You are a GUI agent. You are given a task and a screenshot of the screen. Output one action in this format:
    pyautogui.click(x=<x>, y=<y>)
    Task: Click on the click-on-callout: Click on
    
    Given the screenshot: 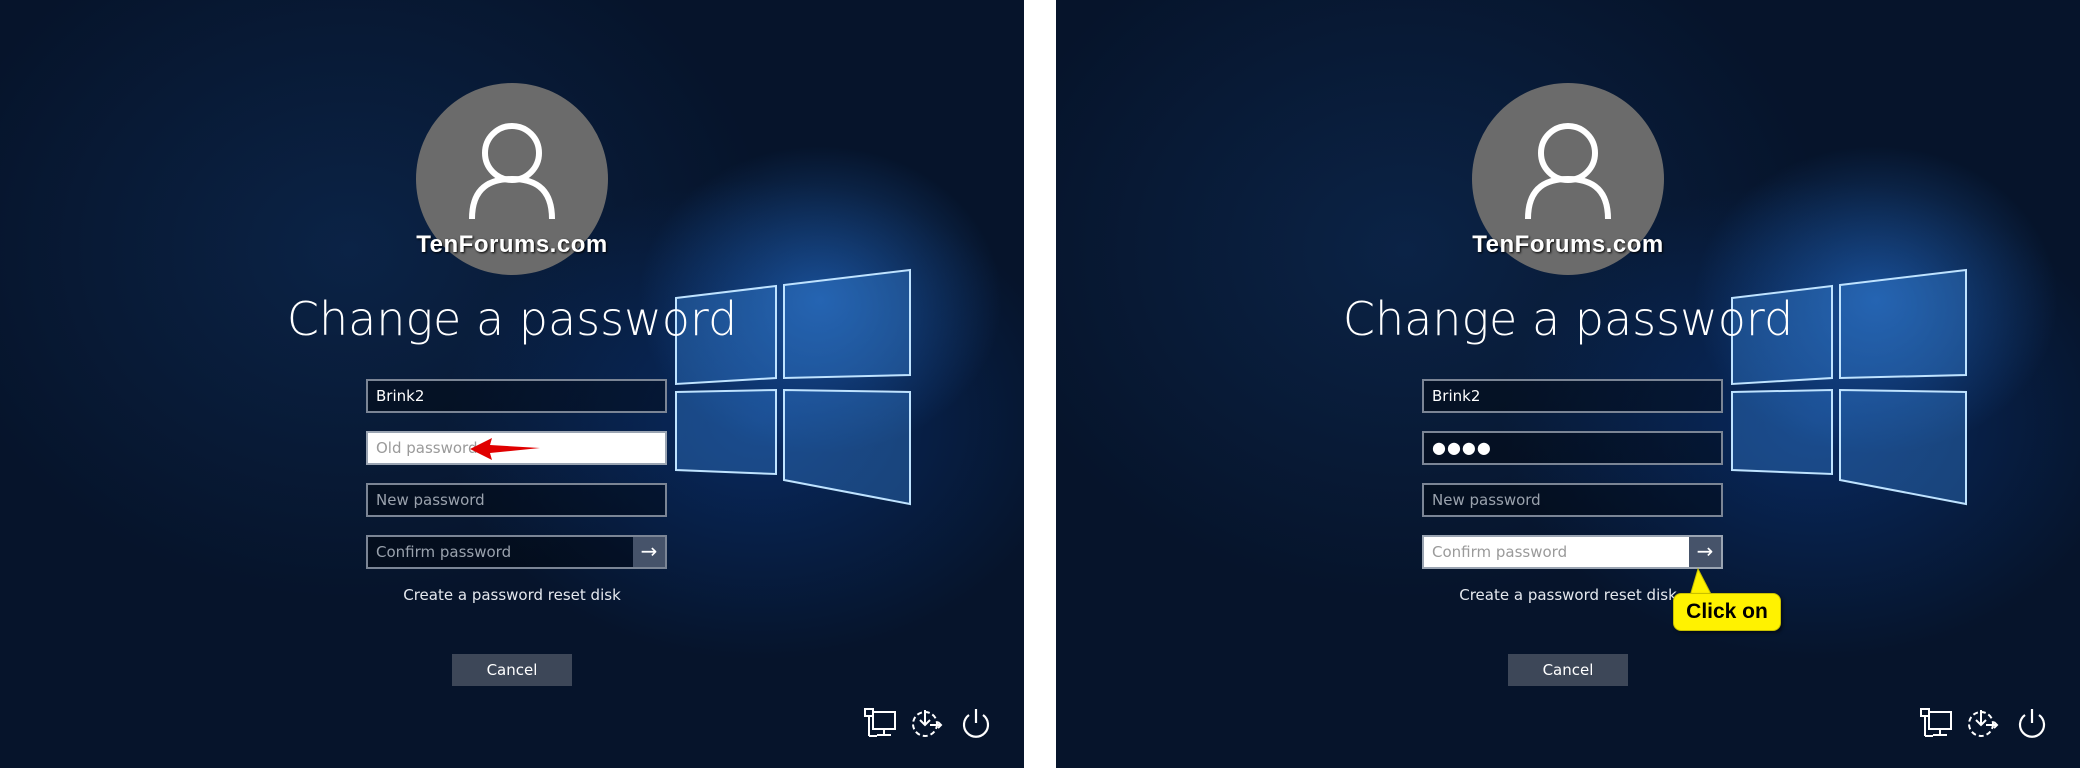 What is the action you would take?
    pyautogui.click(x=1727, y=612)
    